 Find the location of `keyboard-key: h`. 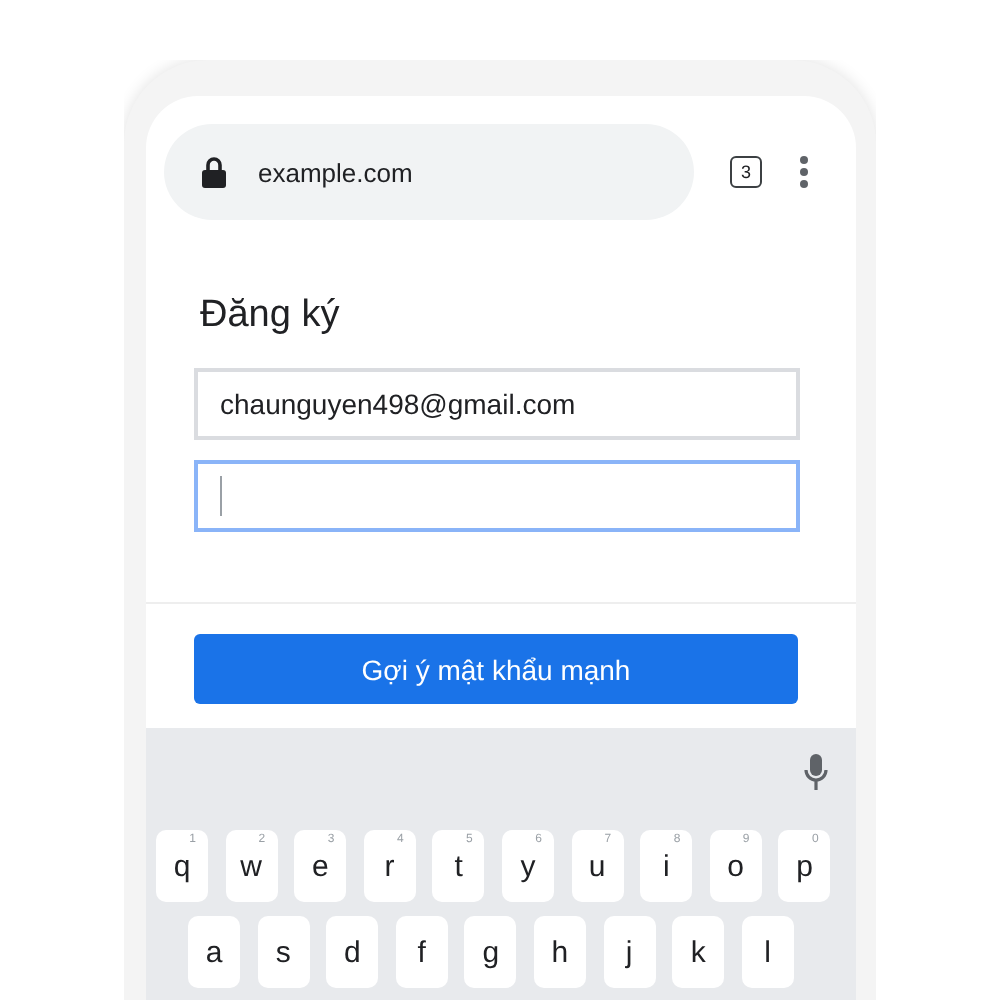

keyboard-key: h is located at coordinates (559, 952).